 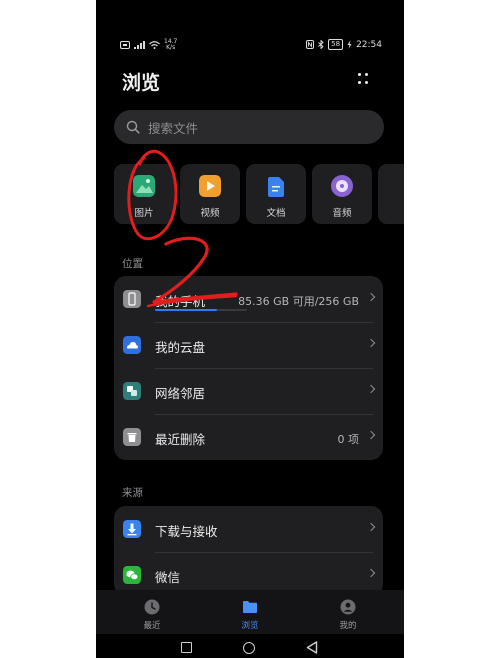 I want to click on home-button, so click(x=249, y=648).